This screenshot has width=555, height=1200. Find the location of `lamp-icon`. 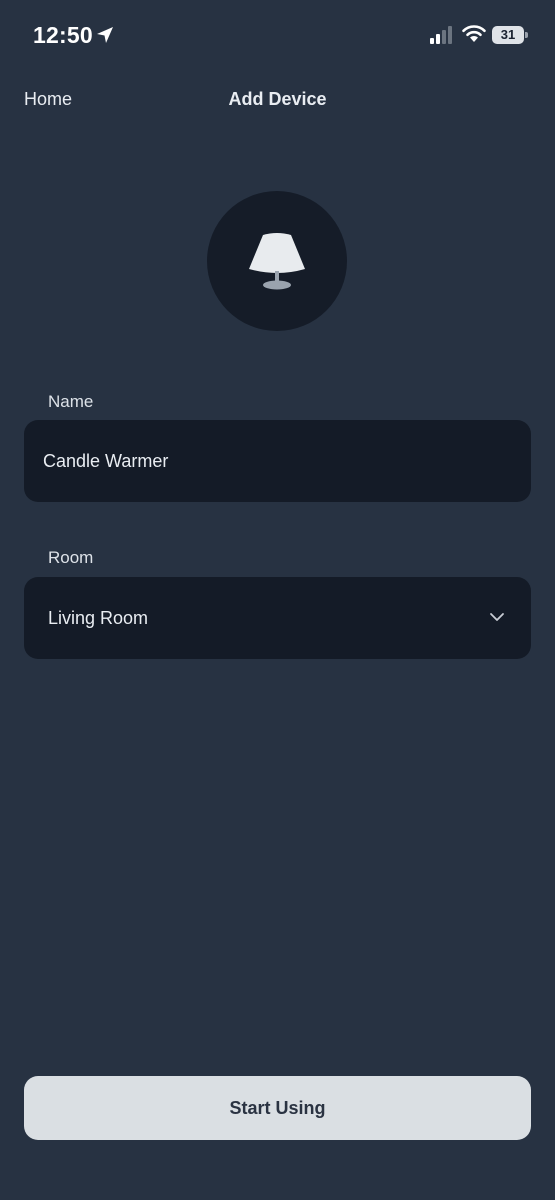

lamp-icon is located at coordinates (277, 261).